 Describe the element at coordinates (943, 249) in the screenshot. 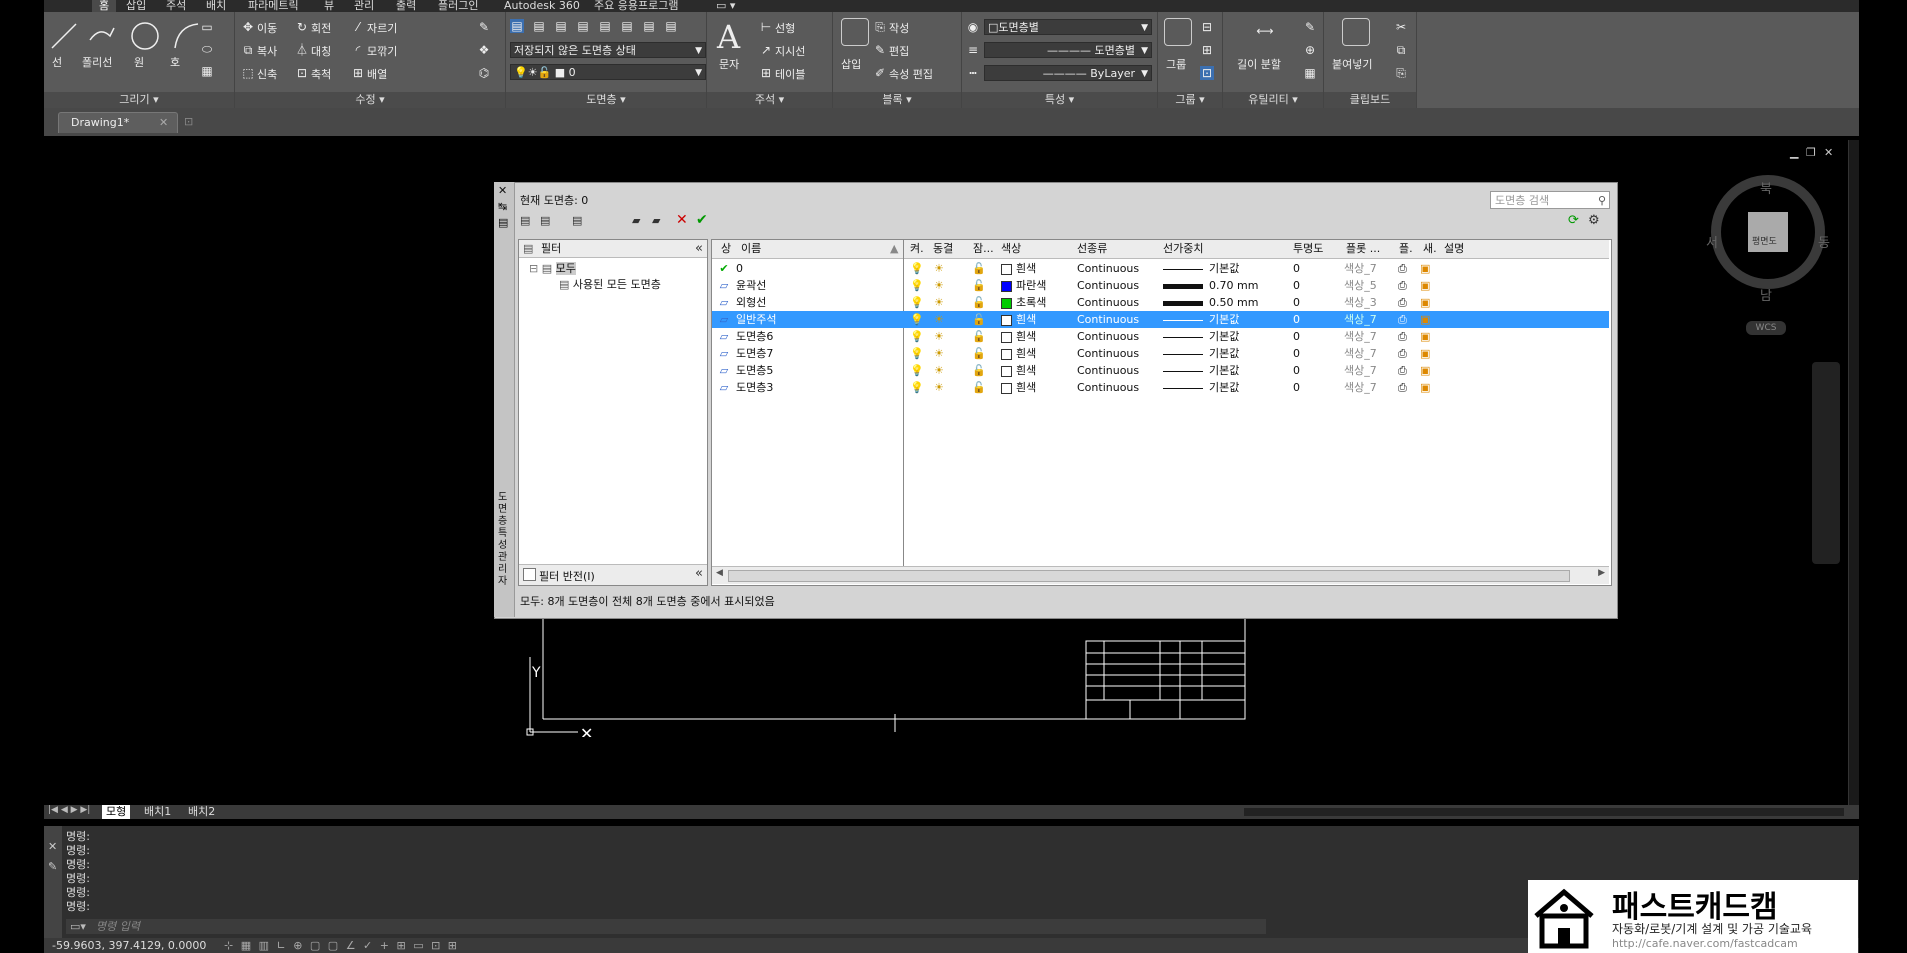

I see `col-freeze: 동결` at that location.